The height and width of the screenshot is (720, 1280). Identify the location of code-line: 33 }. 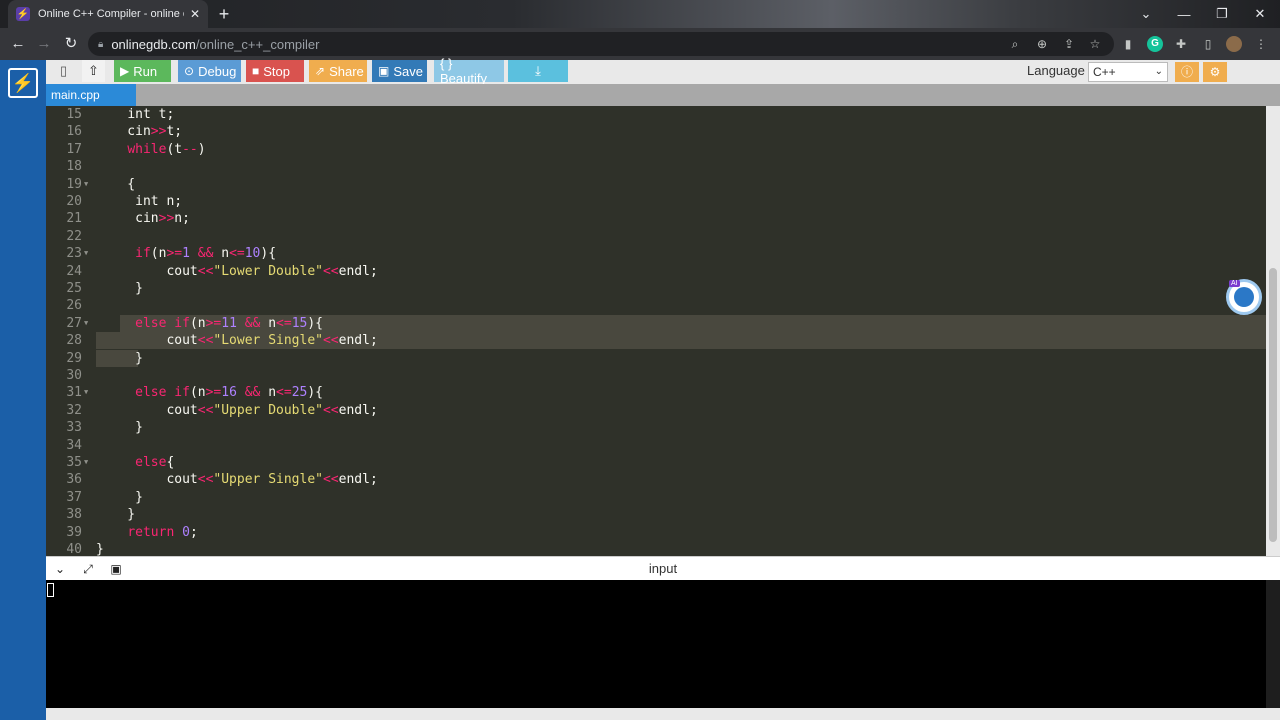
(656, 427).